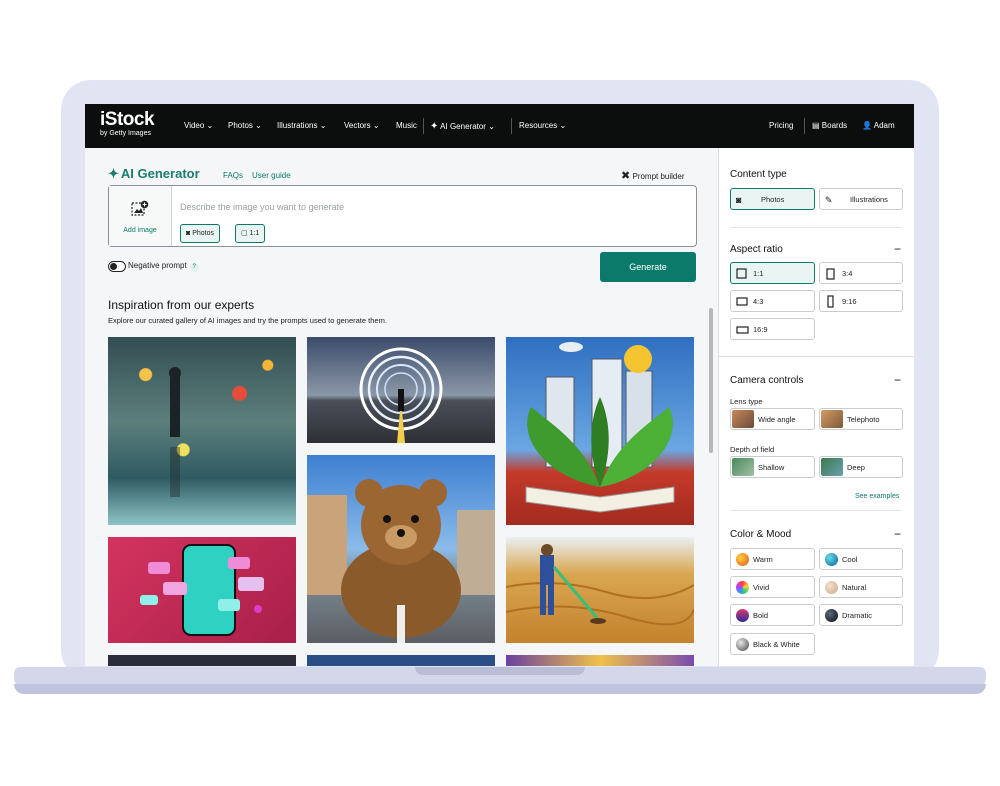  I want to click on deep-thumbnail, so click(832, 467).